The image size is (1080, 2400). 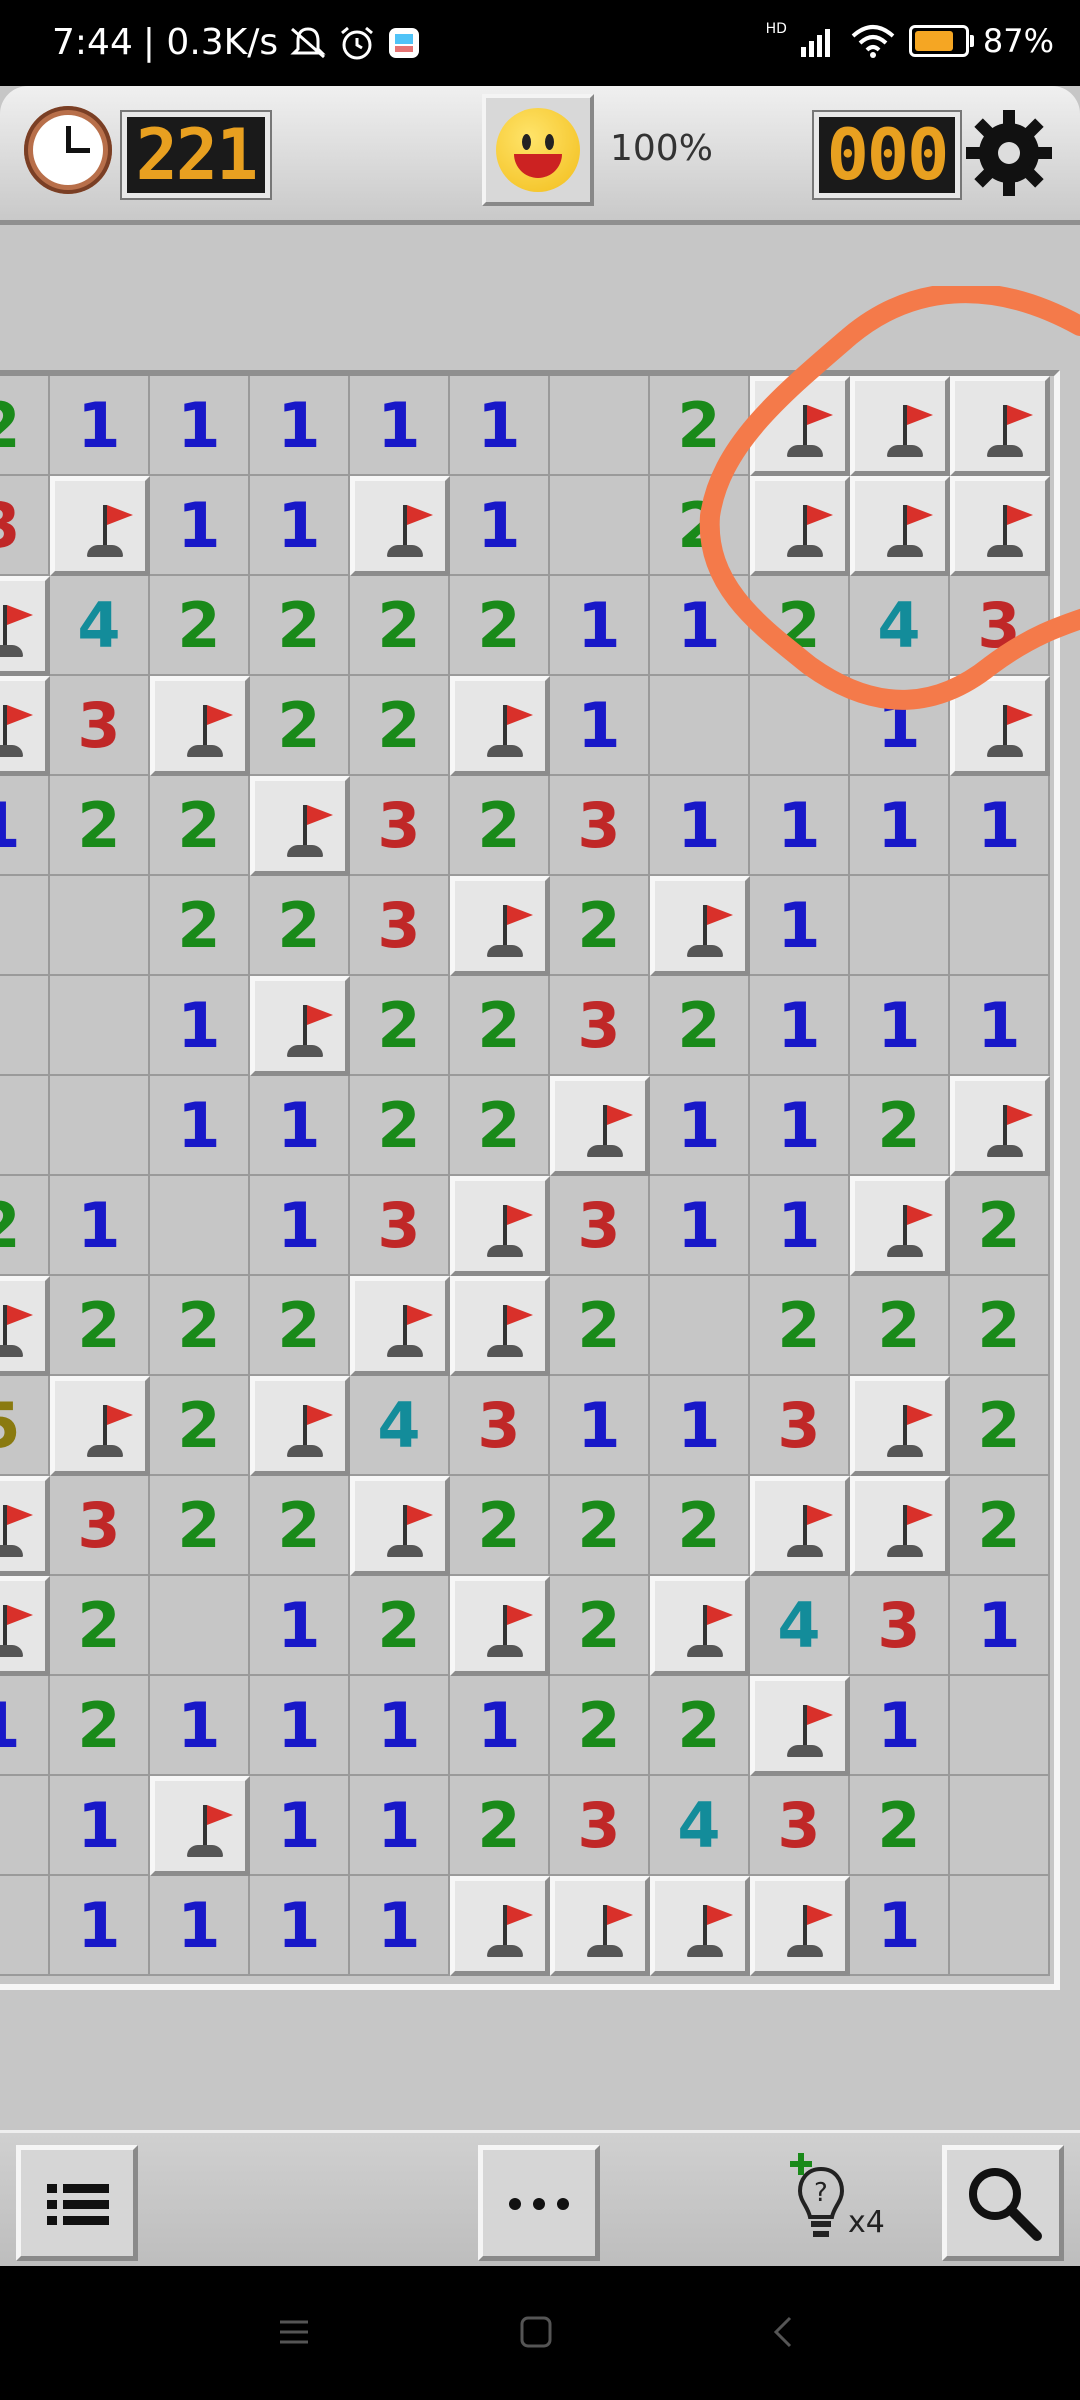 I want to click on new-game-smiley-button, so click(x=538, y=150).